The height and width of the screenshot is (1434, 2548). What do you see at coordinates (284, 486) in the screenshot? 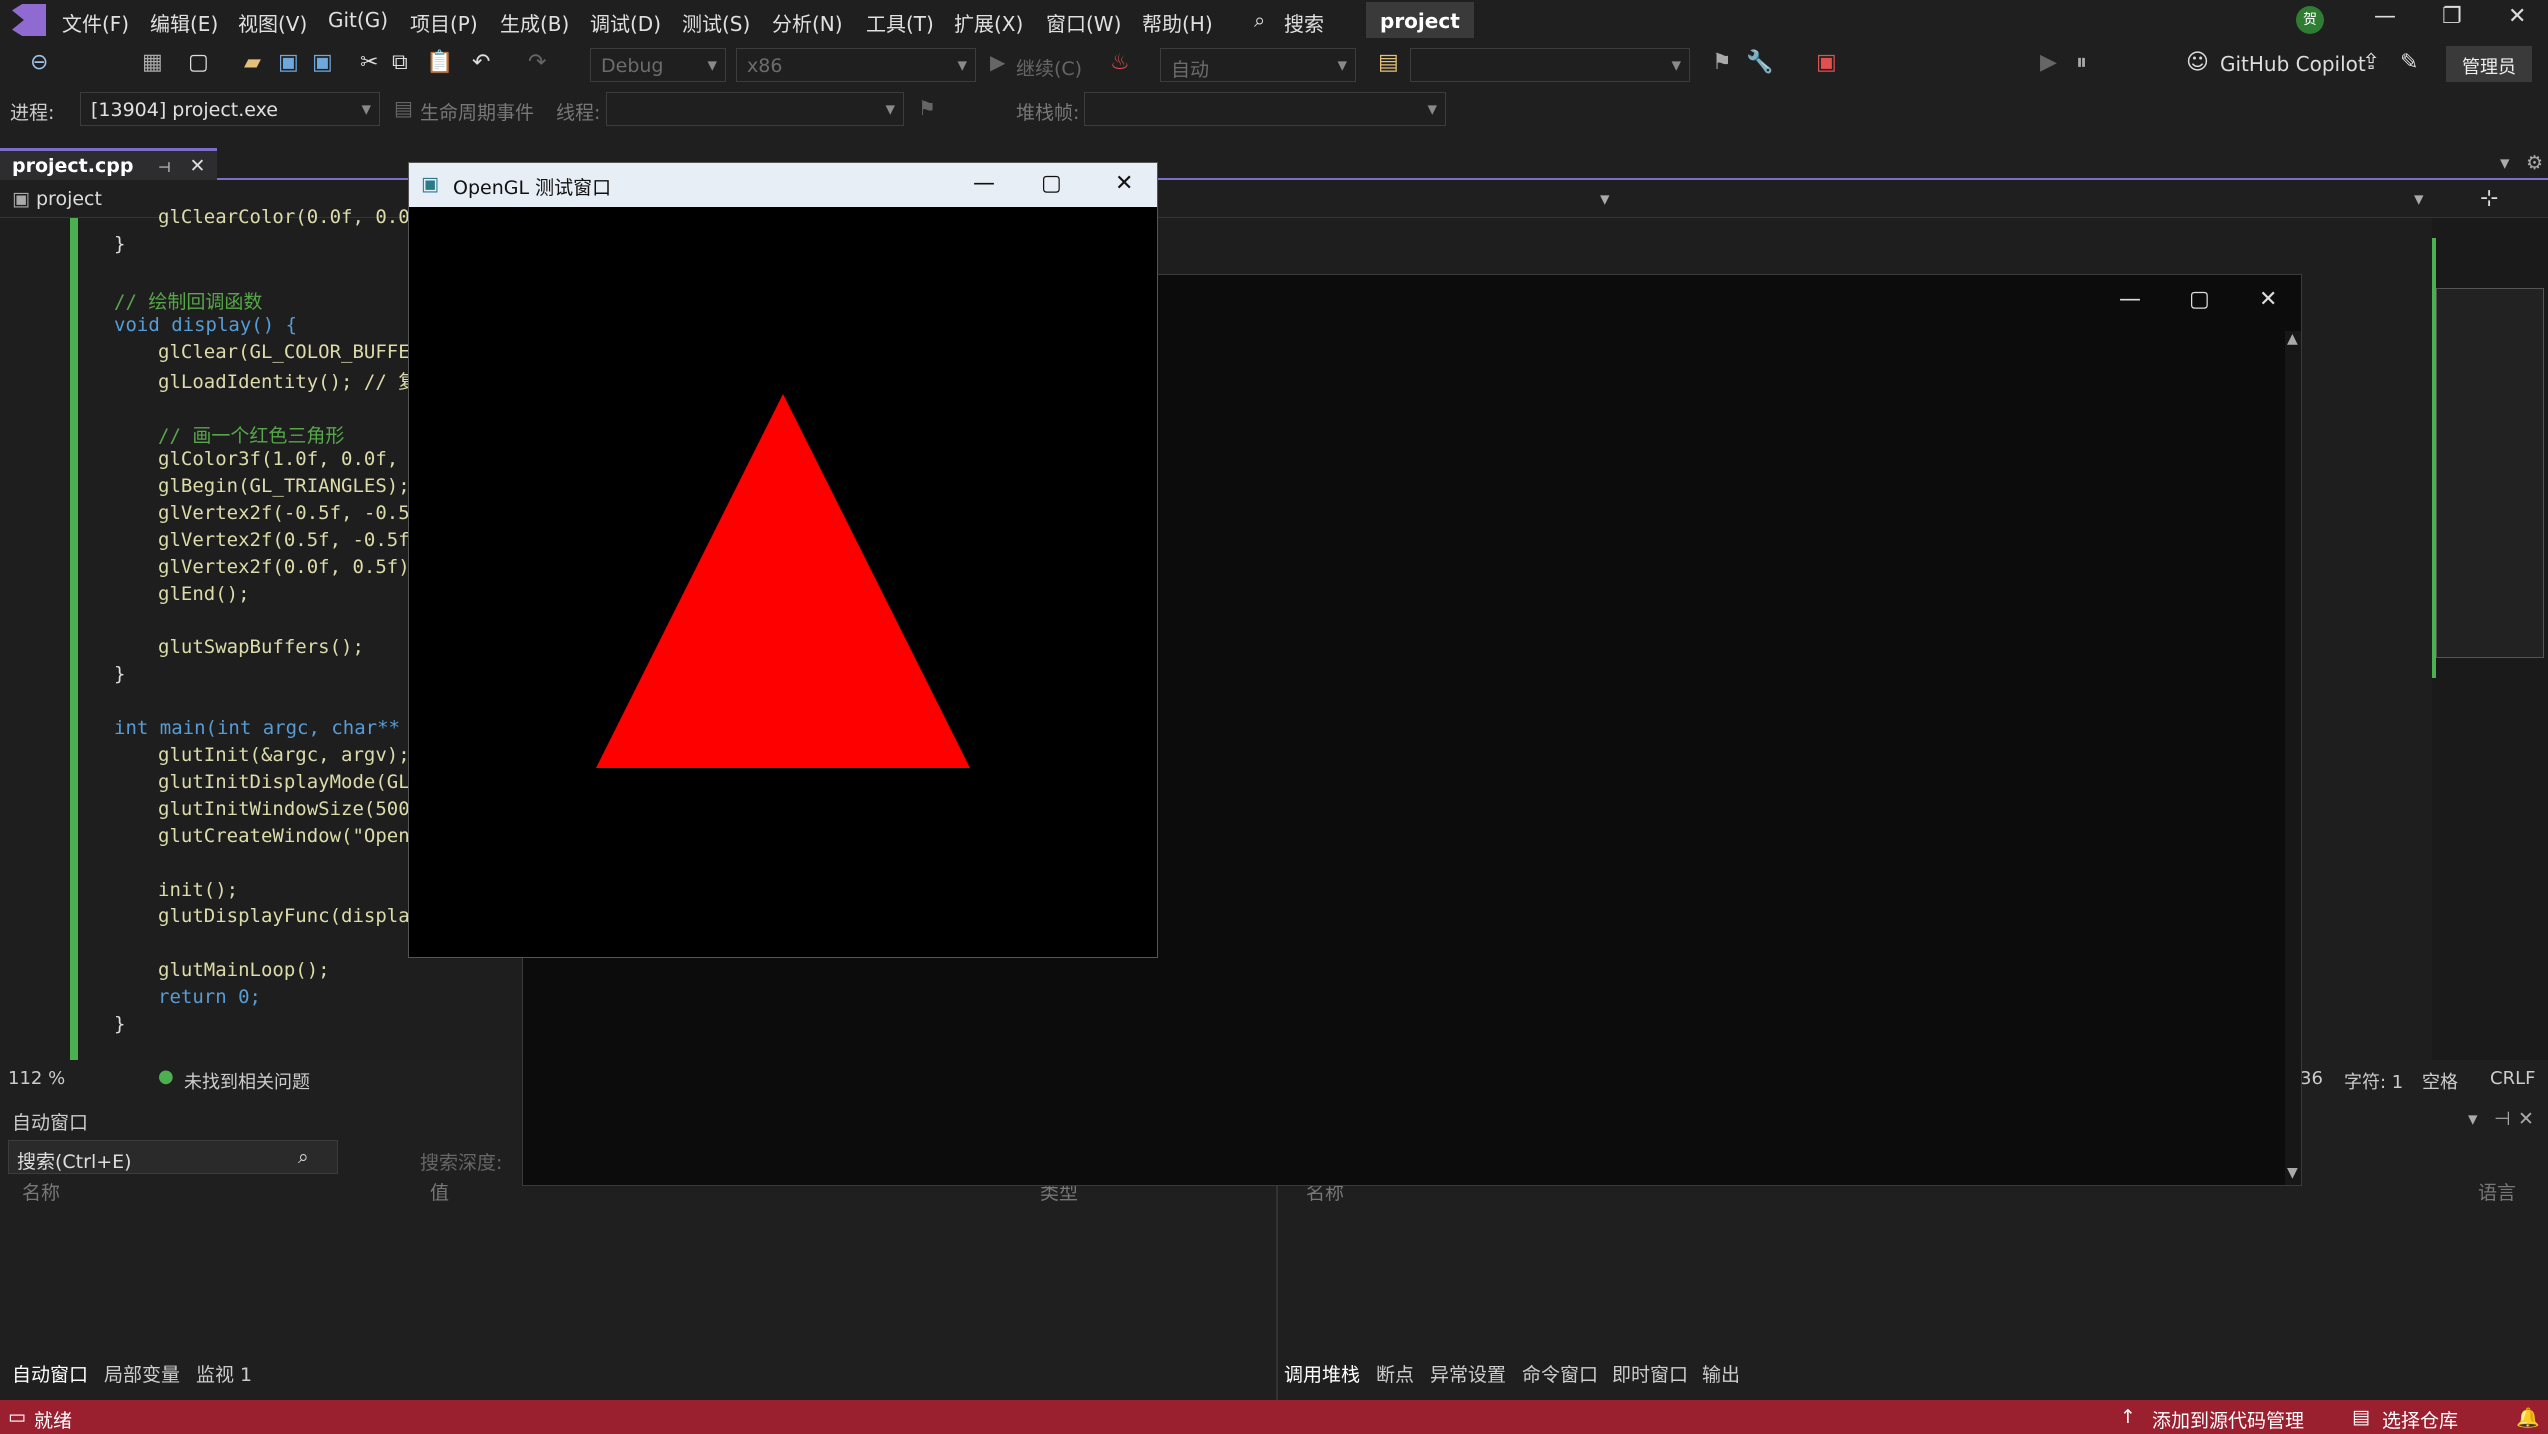
I see `code-line: glBegin(GL_TRIANGLES);` at bounding box center [284, 486].